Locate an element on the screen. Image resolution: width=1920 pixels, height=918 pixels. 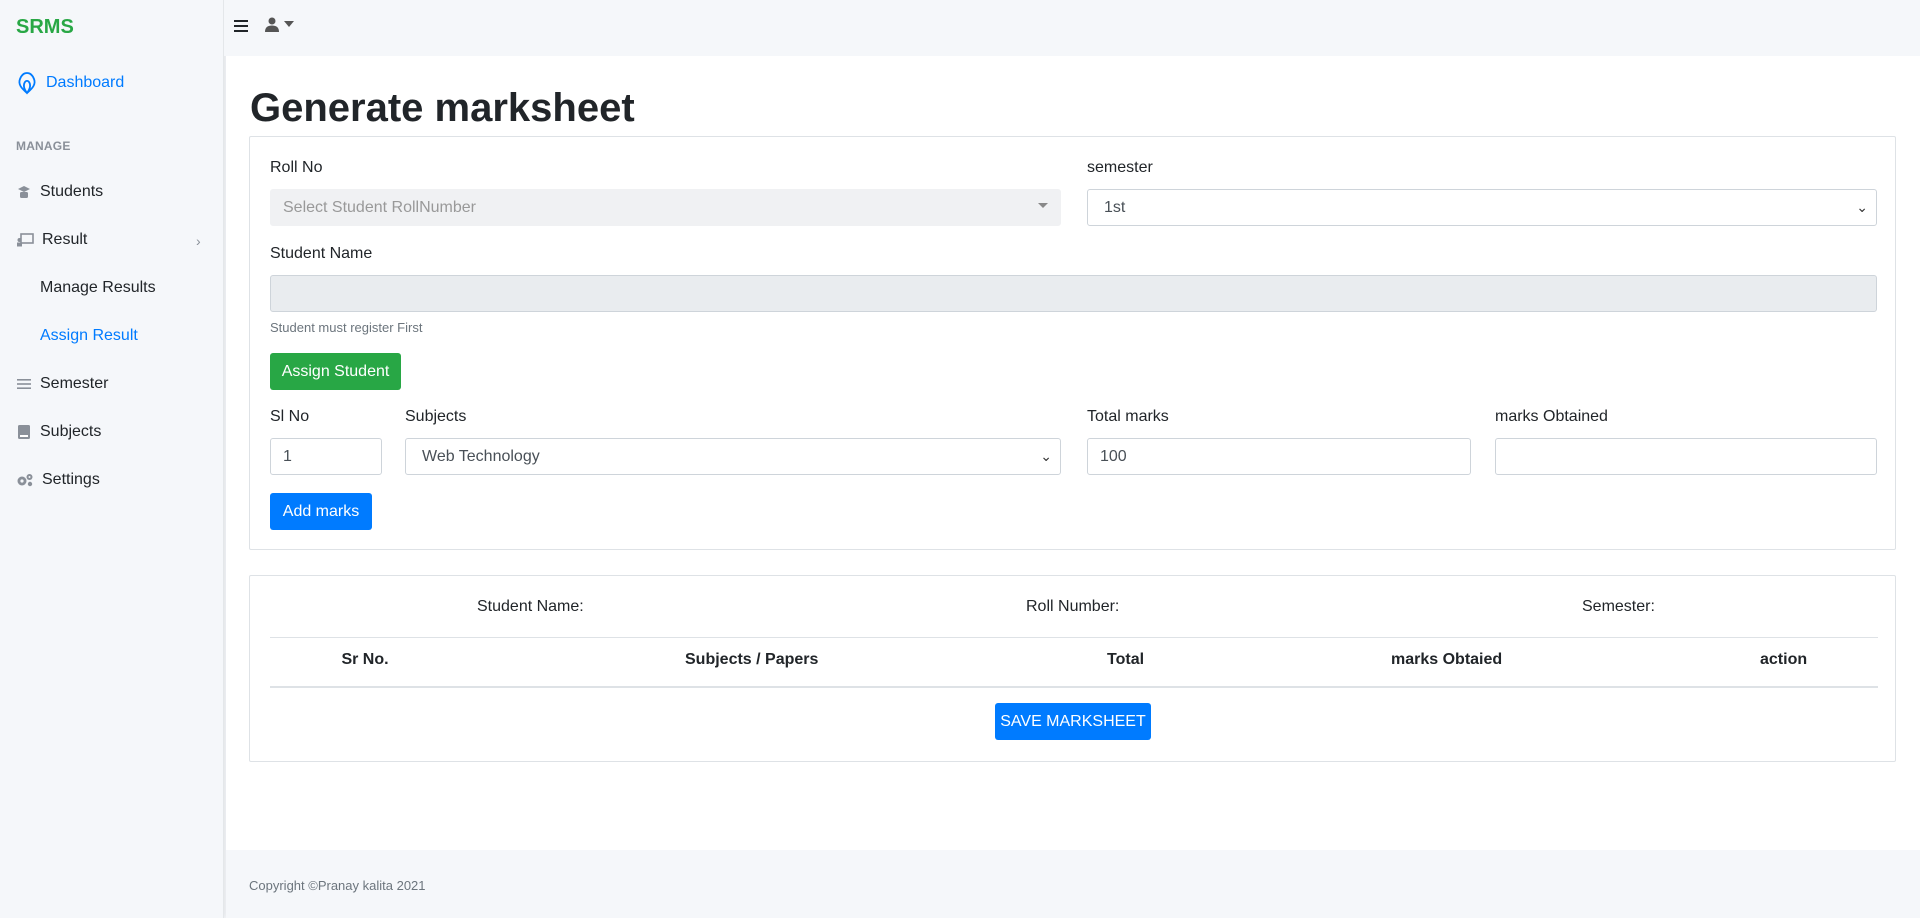
marksheet-roll-number: Roll Number: is located at coordinates (1073, 606).